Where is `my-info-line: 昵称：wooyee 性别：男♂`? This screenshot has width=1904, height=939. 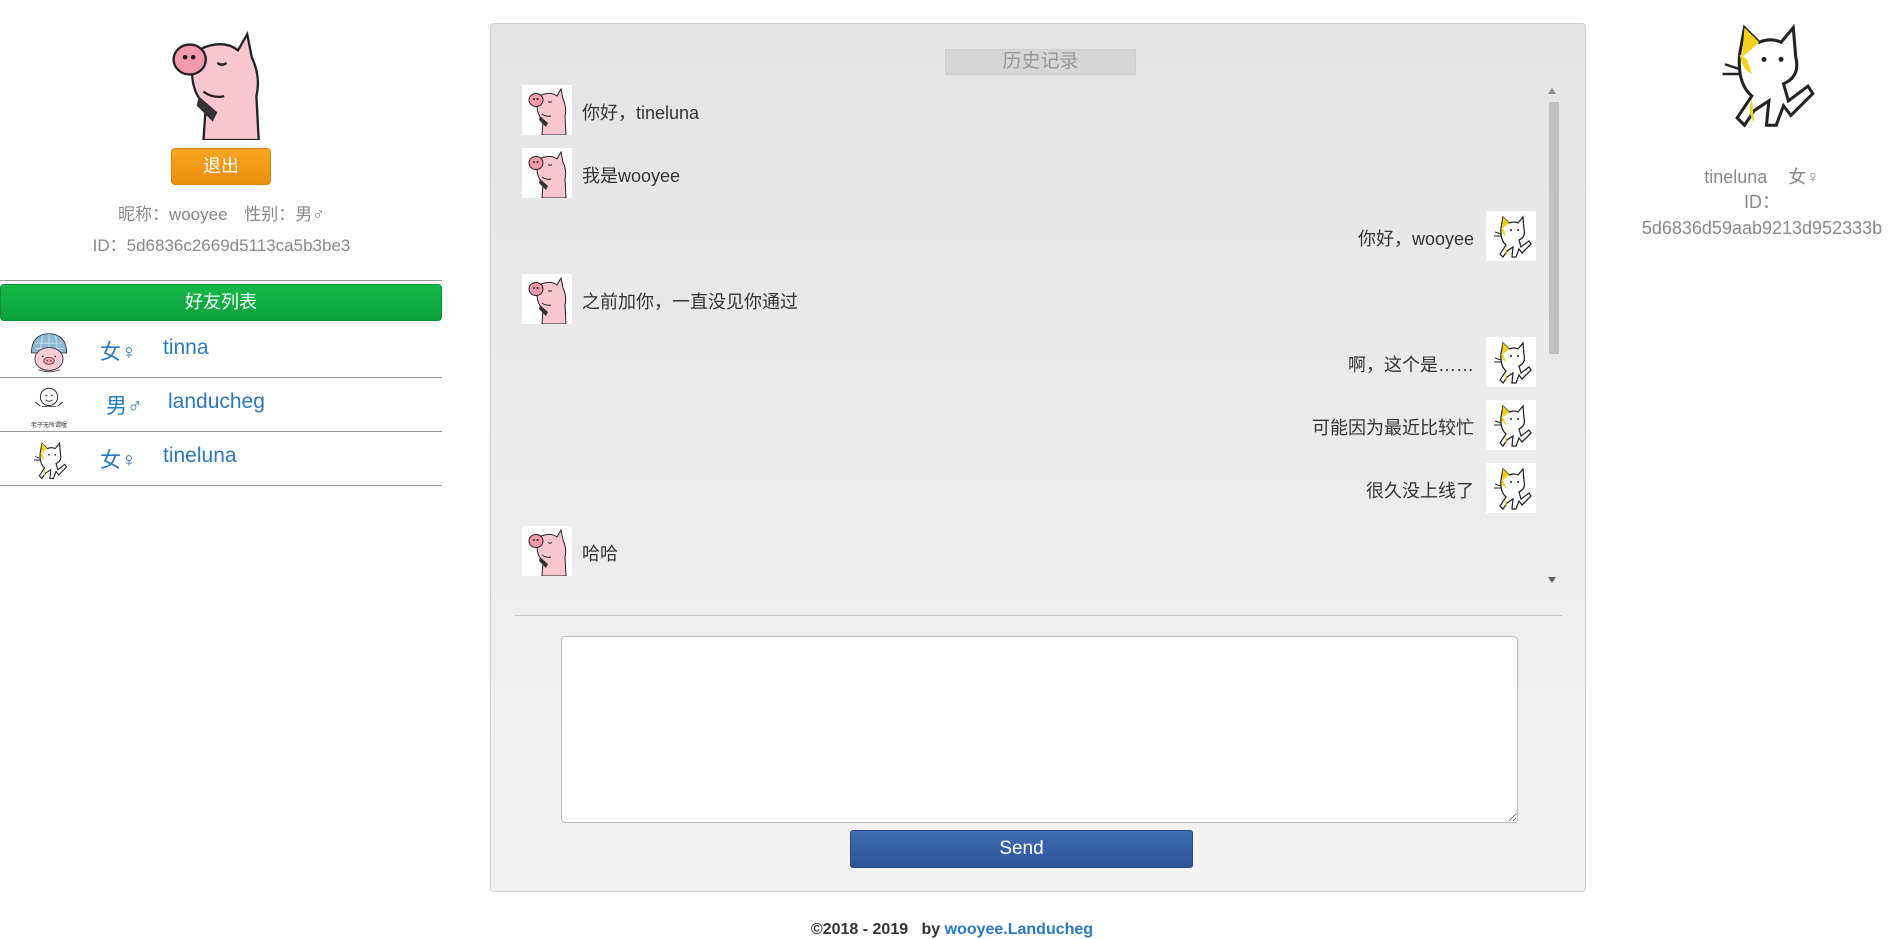 my-info-line: 昵称：wooyee 性别：男♂ is located at coordinates (221, 212).